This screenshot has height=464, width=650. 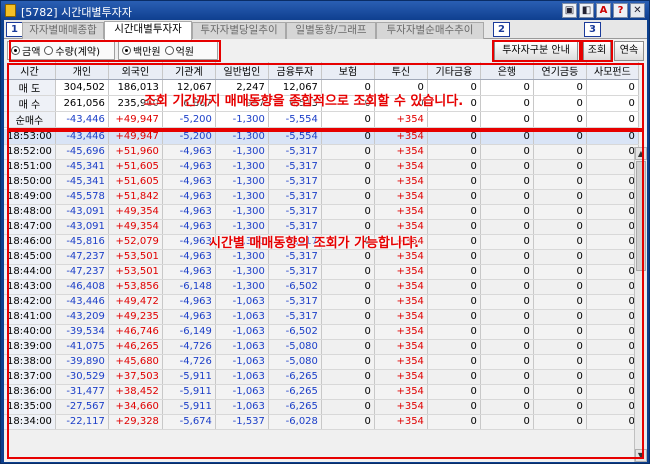 I want to click on options-row: 금액 수량(계약) 백만원 억원 투자자구분 안내 조회 연속, so click(x=325, y=51).